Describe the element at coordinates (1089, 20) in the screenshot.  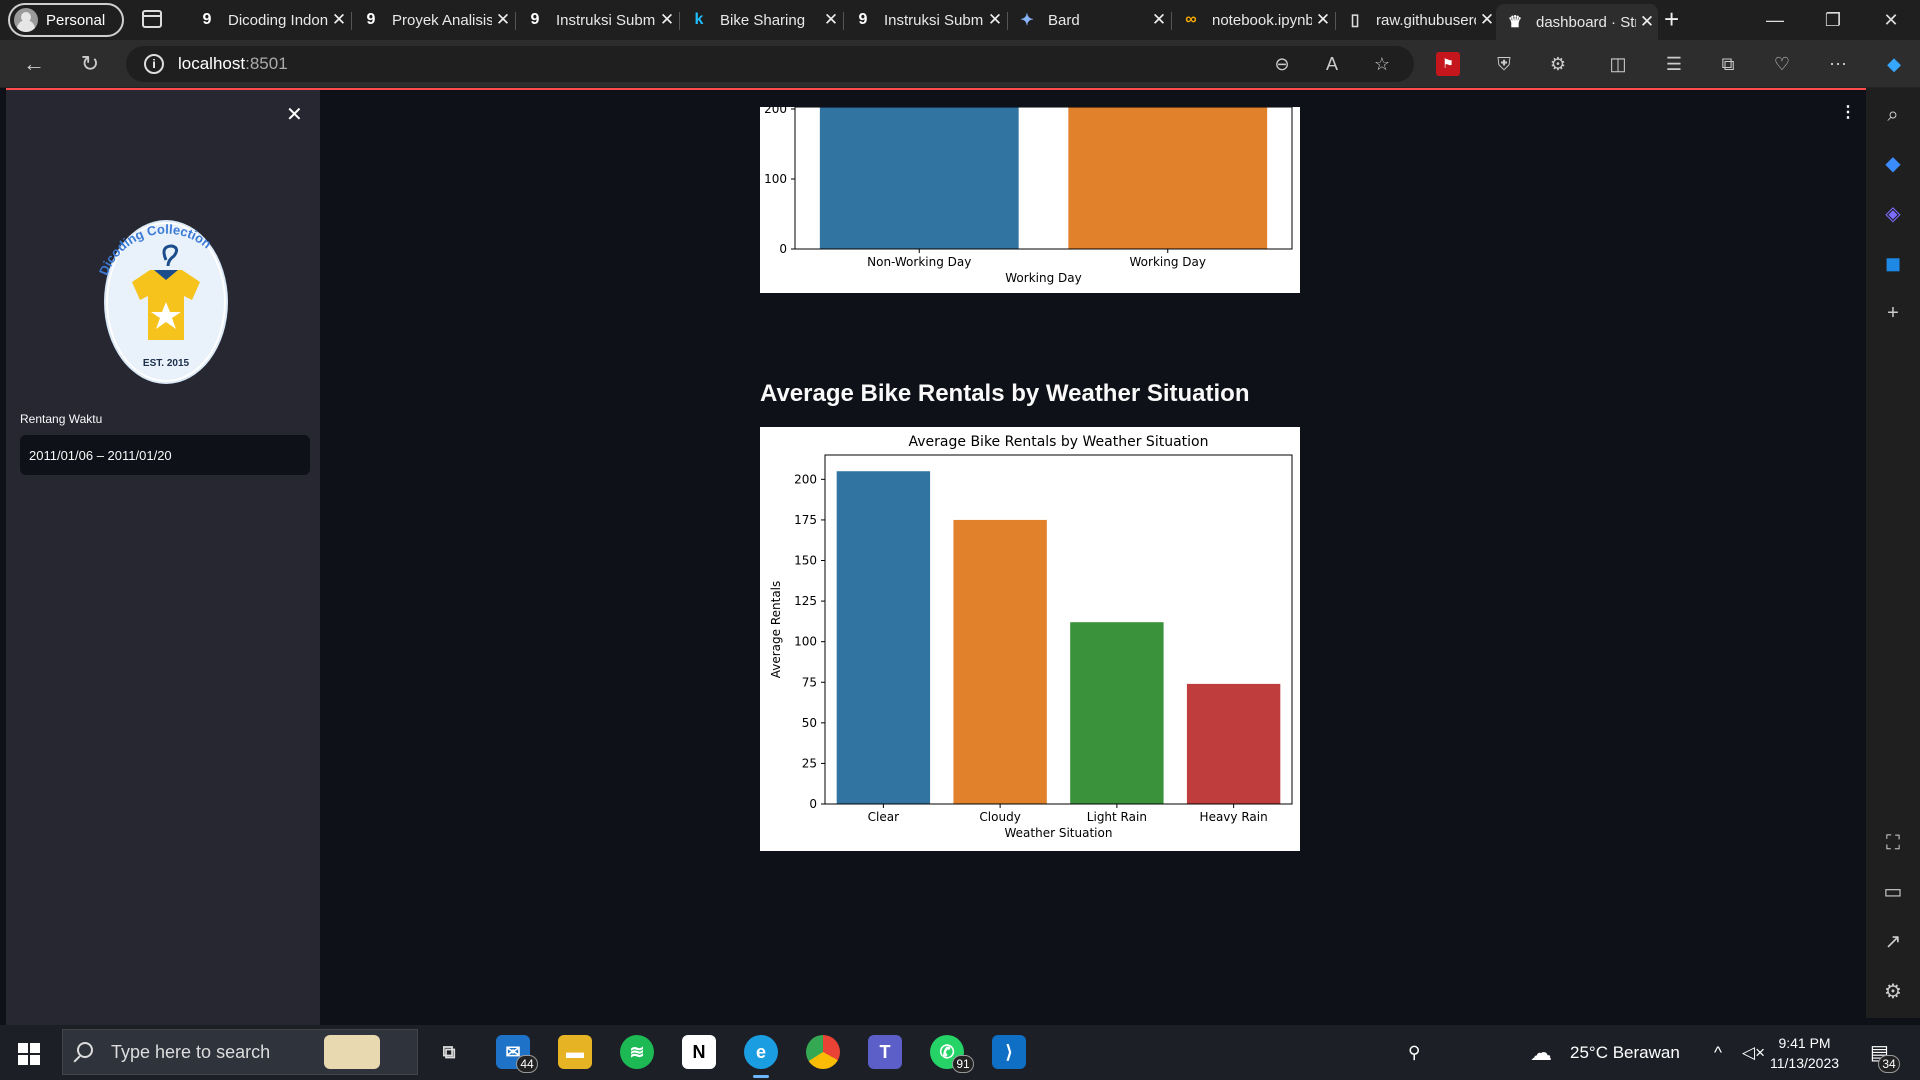
I see `browser-tab: ✦ Bard ✕` at that location.